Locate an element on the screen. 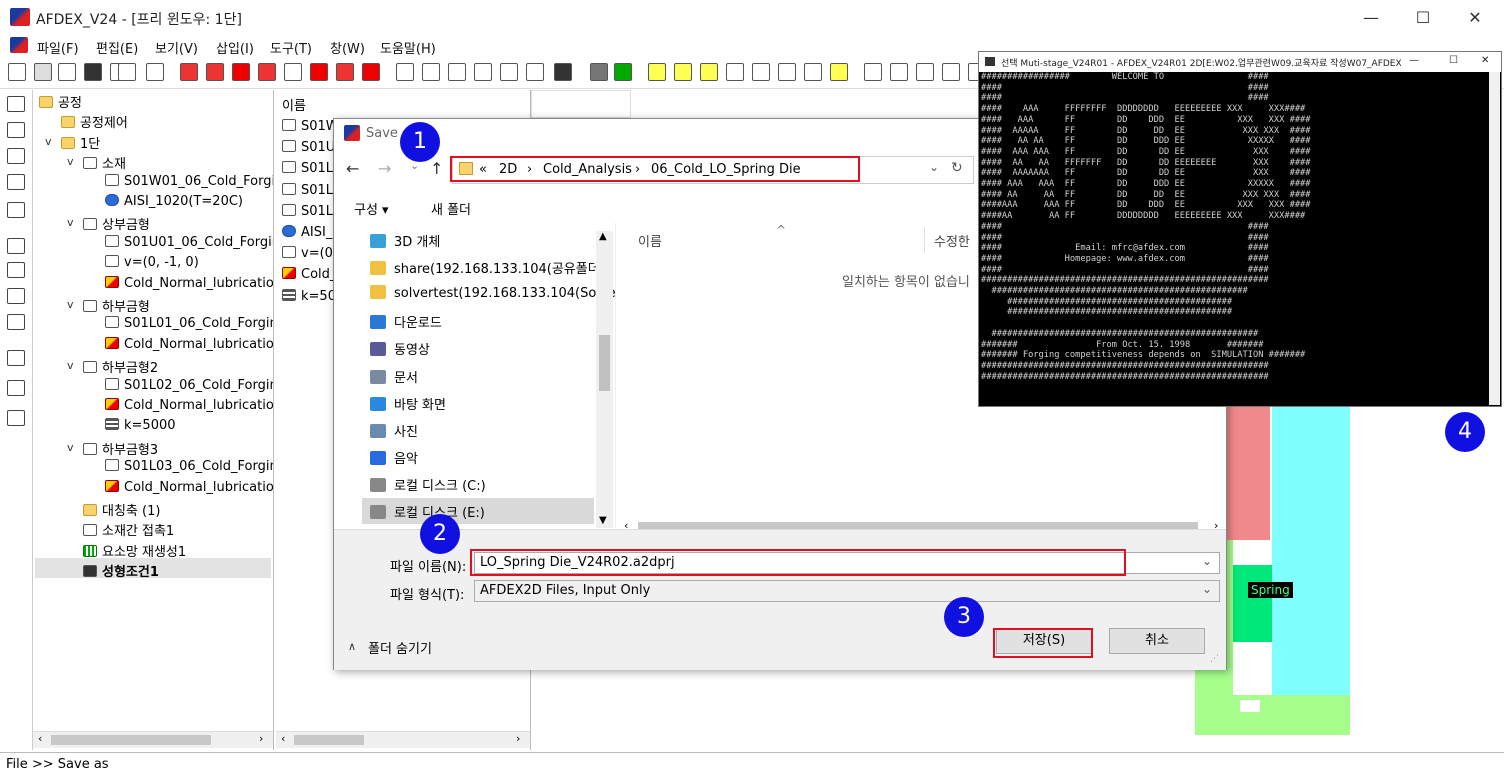 The width and height of the screenshot is (1504, 780). hide-folders-chevron-icon: ∧ is located at coordinates (352, 646).